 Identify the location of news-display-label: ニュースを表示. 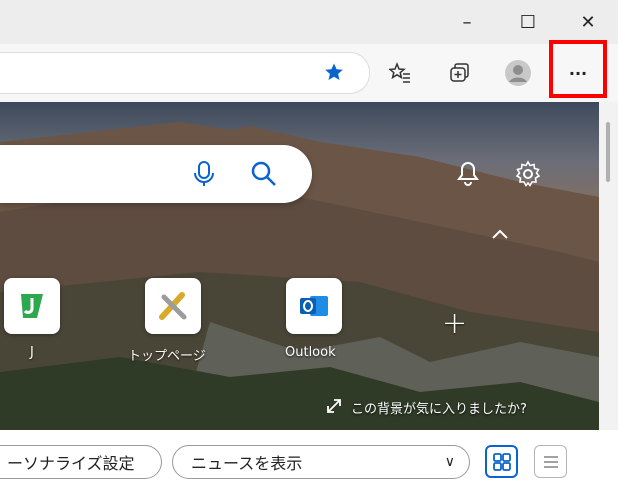
(247, 463).